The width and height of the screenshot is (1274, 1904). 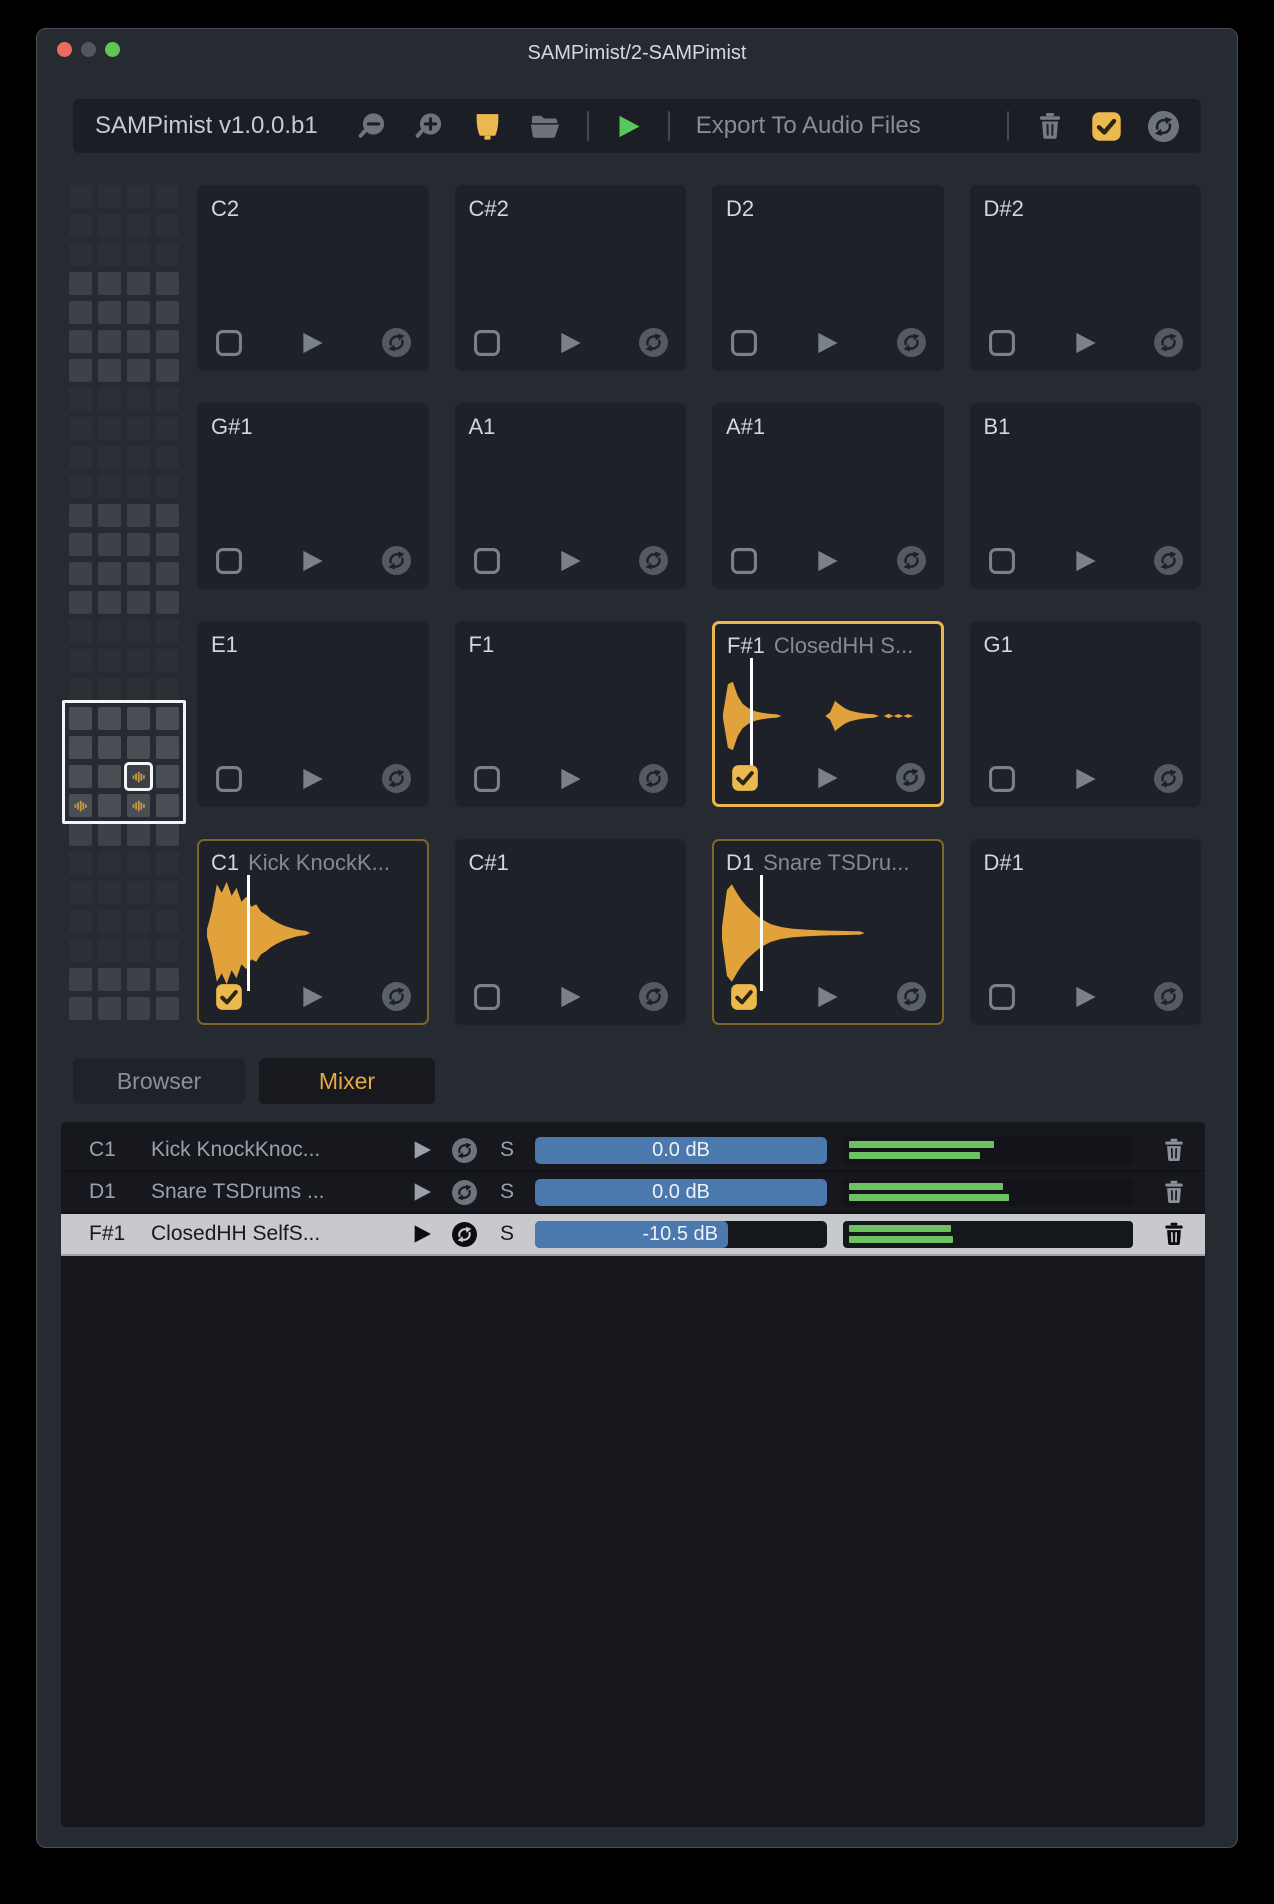 What do you see at coordinates (633, 1193) in the screenshot?
I see `mixer-row-d1: D1 Snare TSDrums ... S 0.0 dB` at bounding box center [633, 1193].